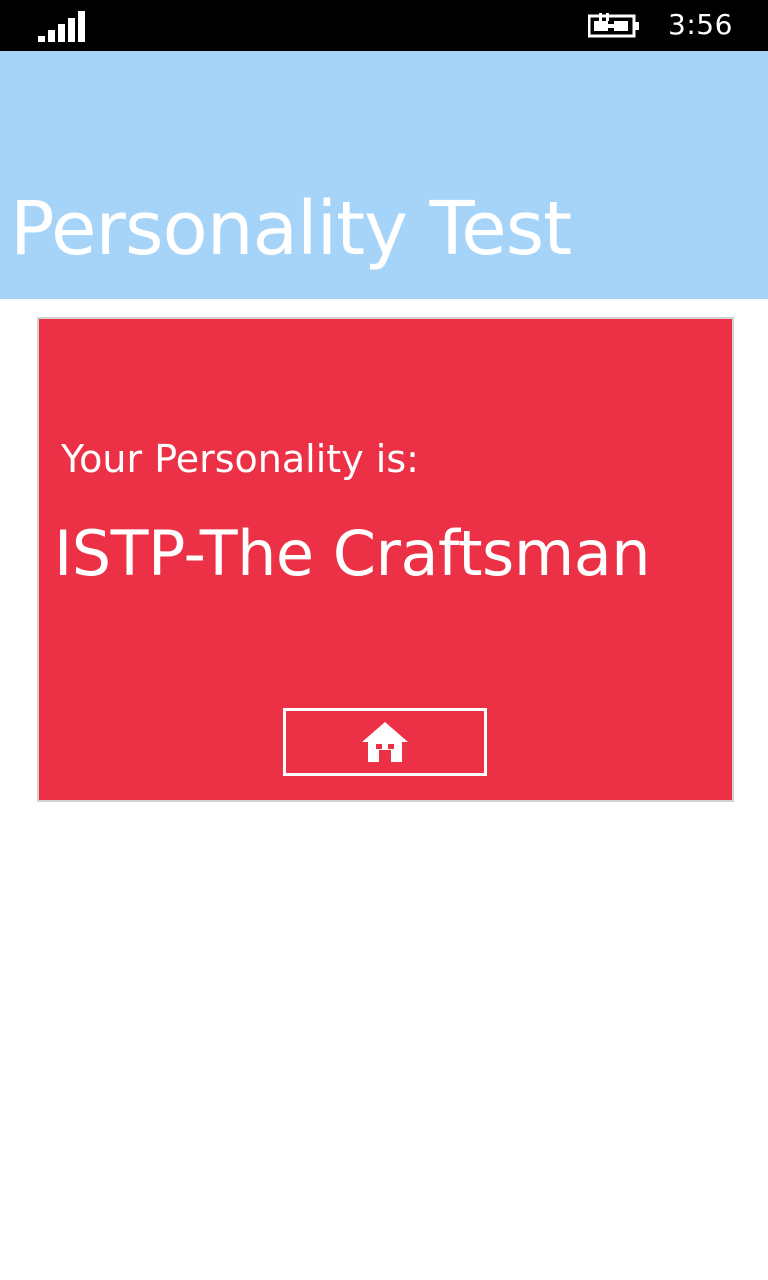 The height and width of the screenshot is (1280, 768). I want to click on personality-type: ISTP-The Craftsman, so click(352, 553).